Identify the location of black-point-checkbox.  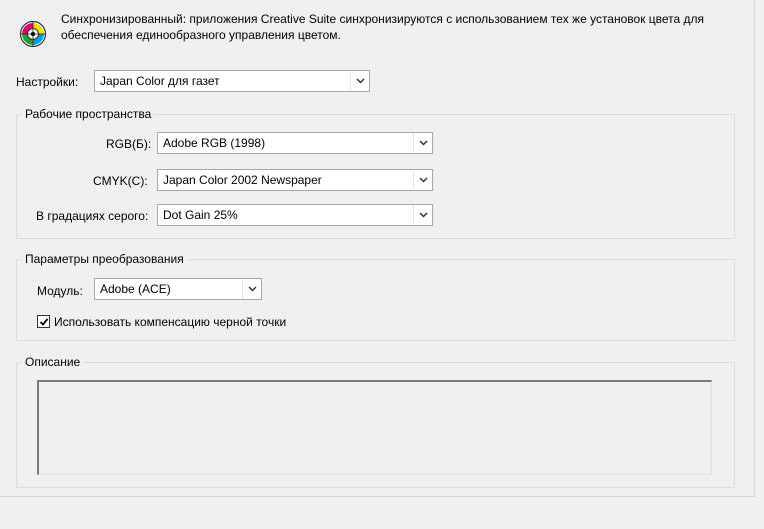
(43, 321).